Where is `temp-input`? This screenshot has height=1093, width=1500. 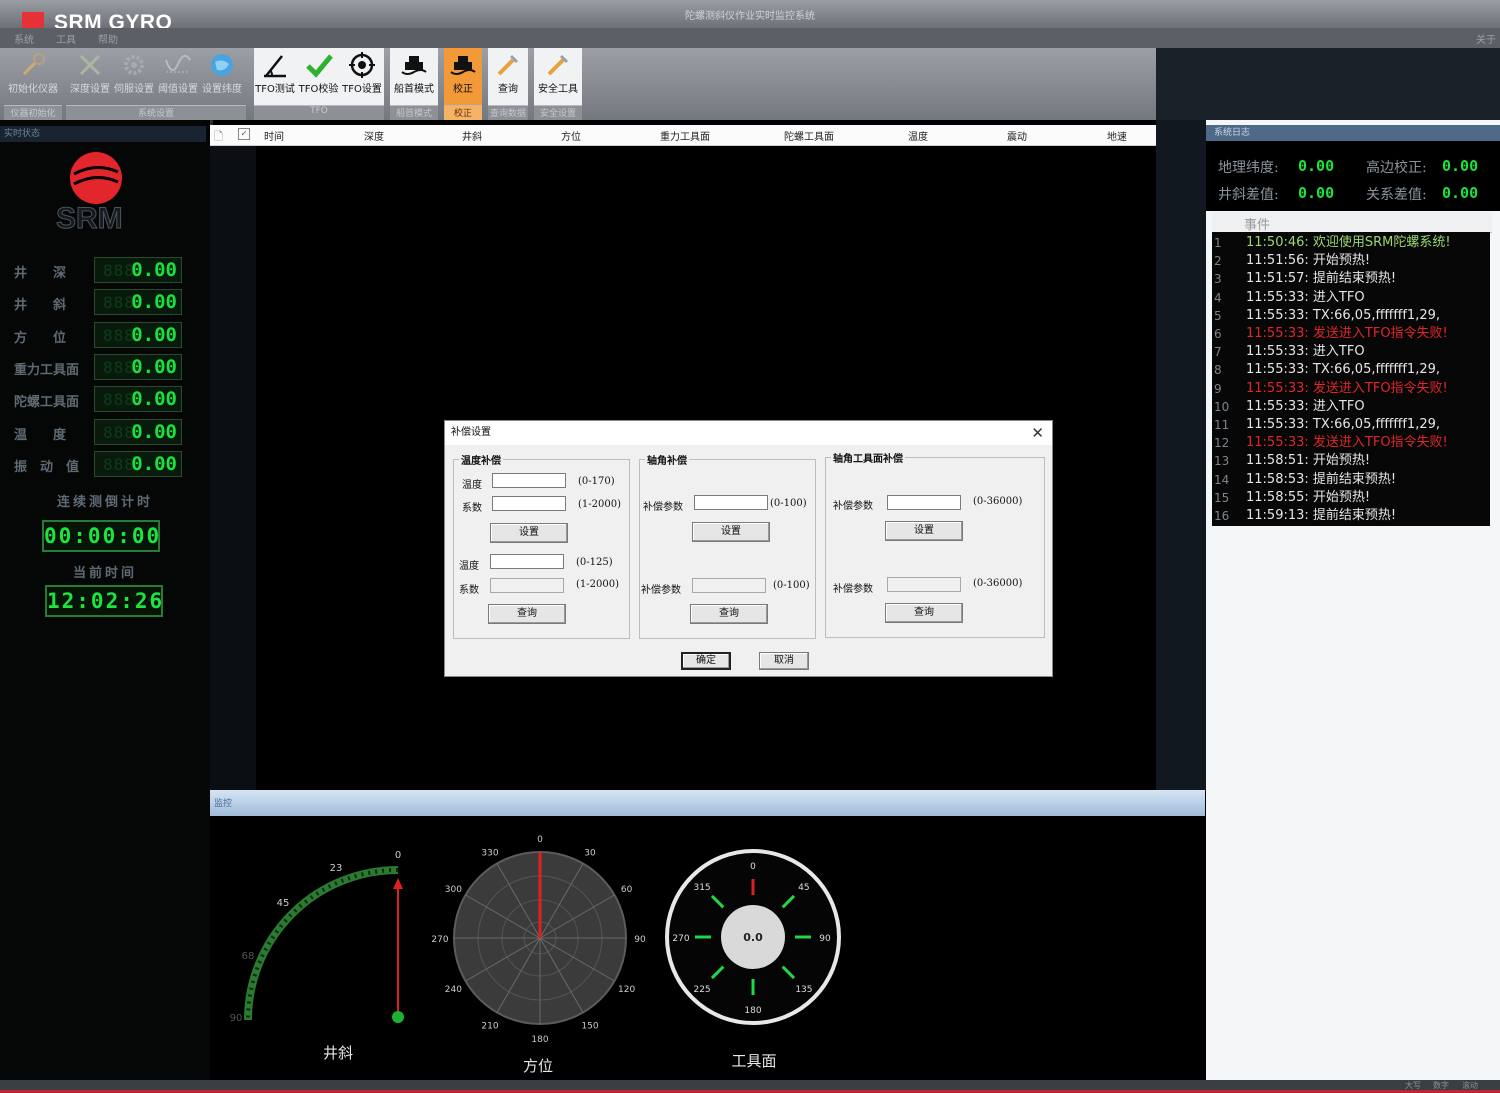
temp-input is located at coordinates (529, 480).